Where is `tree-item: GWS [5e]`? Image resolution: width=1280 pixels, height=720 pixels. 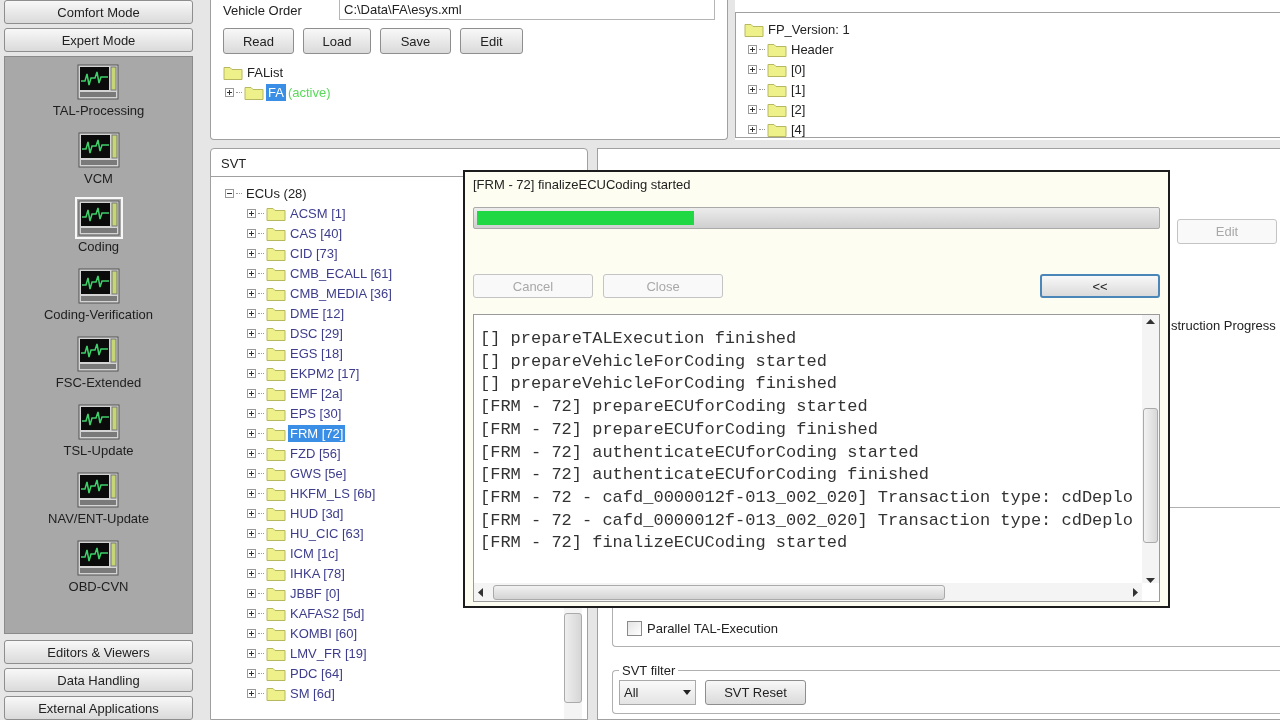
tree-item: GWS [5e] is located at coordinates (318, 473).